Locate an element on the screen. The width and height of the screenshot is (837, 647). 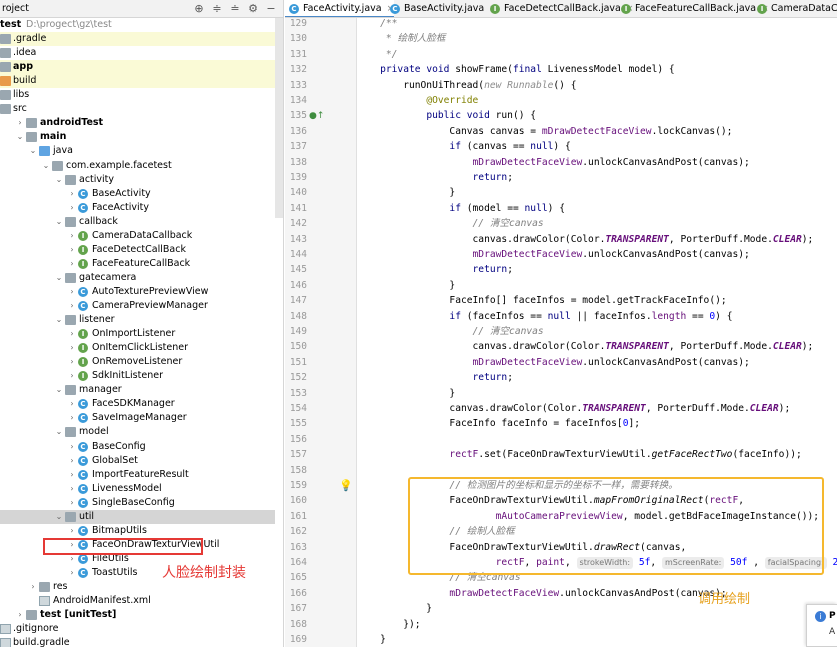
tree-item: › test [unitTest] is located at coordinates (137, 615).